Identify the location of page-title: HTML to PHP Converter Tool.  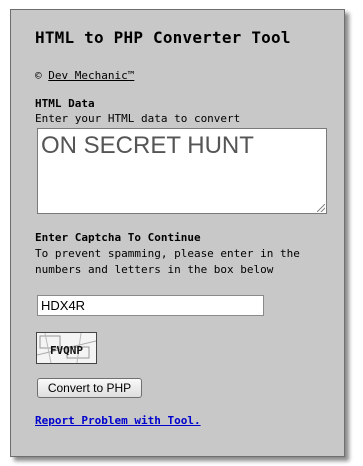
(163, 37).